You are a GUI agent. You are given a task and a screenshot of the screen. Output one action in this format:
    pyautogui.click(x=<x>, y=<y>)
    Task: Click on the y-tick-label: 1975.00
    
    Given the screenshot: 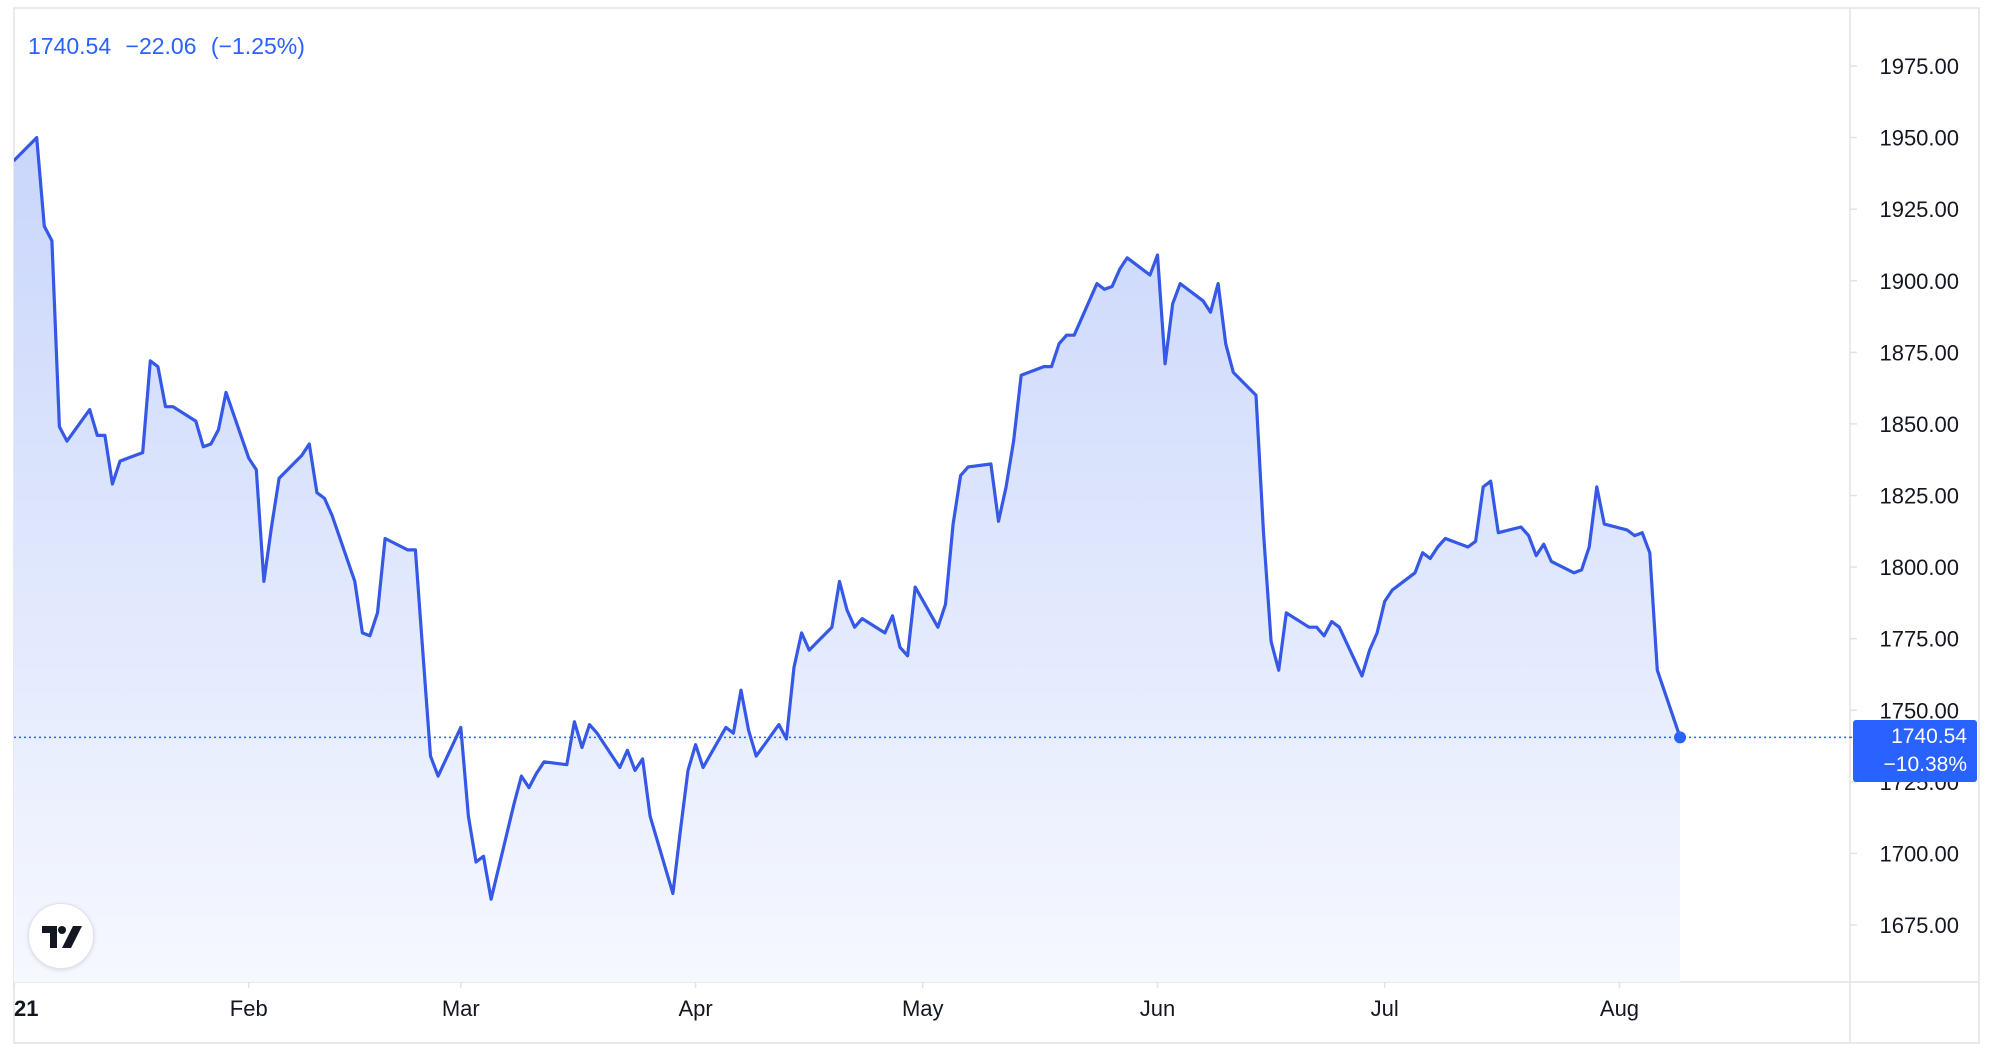 What is the action you would take?
    pyautogui.click(x=1919, y=66)
    